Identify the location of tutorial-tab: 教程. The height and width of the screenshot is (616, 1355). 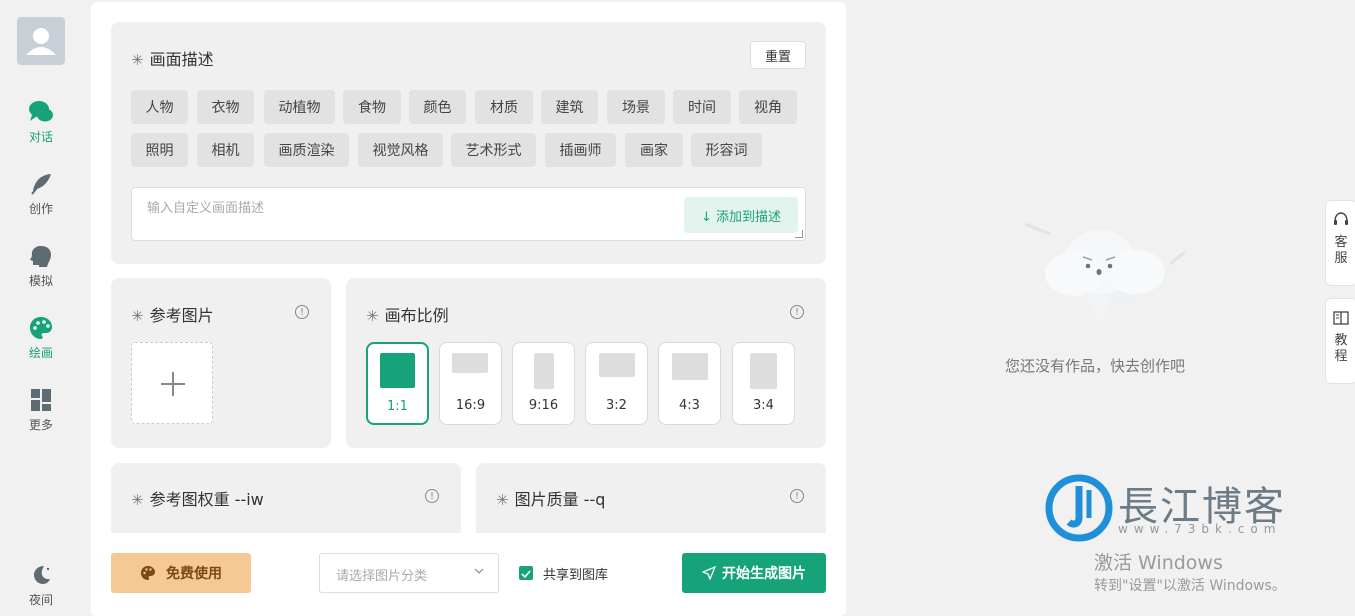
(1340, 341).